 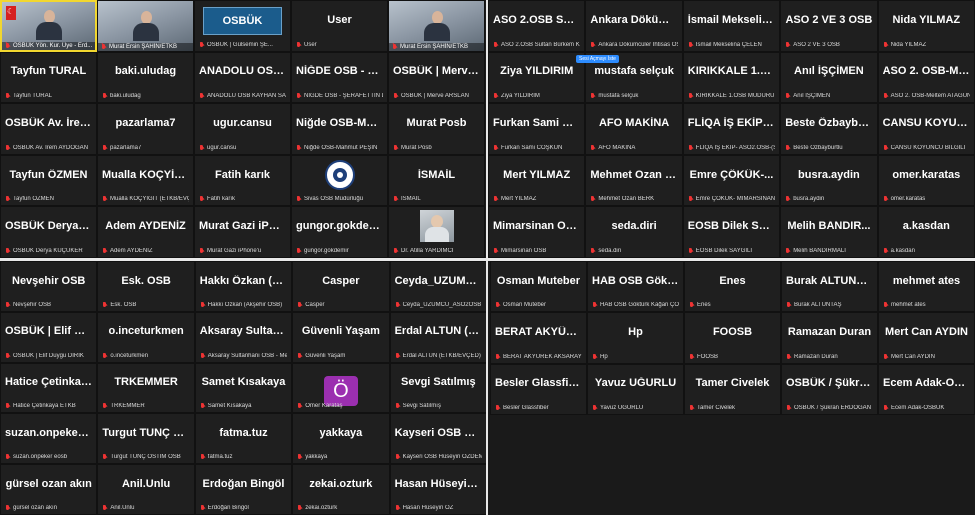 What do you see at coordinates (634, 180) in the screenshot?
I see `participant-tile: Mehmet Ozan B... Mehmet Ozan BERK` at bounding box center [634, 180].